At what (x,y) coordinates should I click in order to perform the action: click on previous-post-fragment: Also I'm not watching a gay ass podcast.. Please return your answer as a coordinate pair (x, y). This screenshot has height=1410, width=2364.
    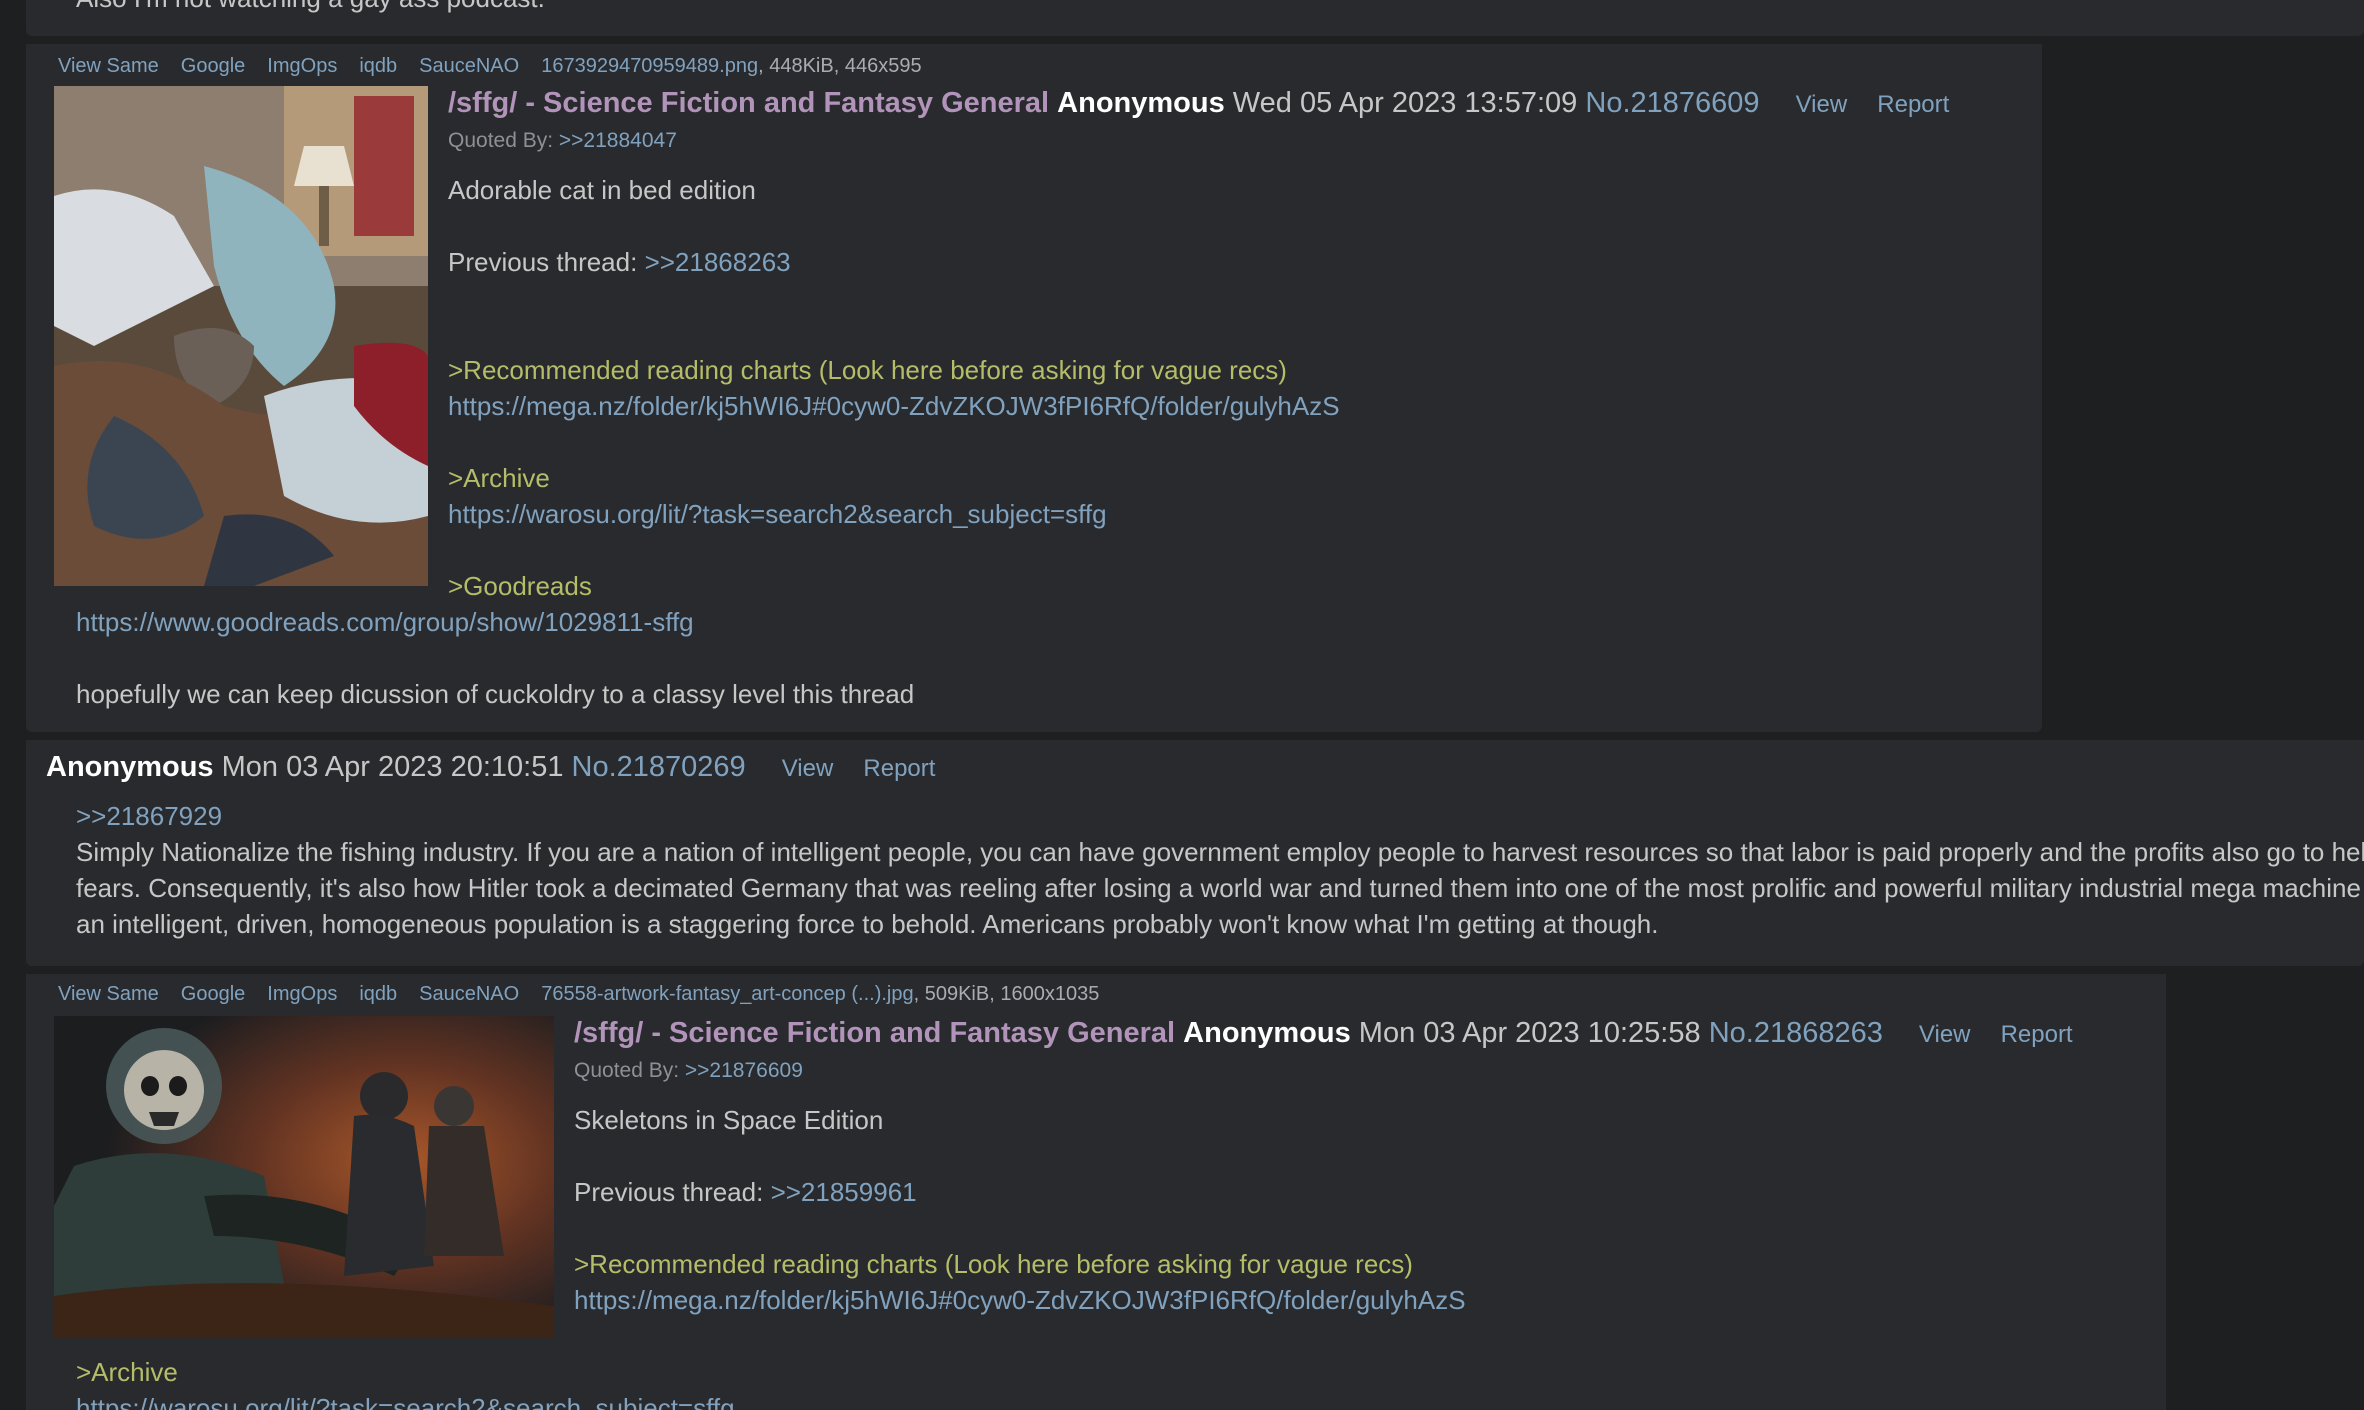
    Looking at the image, I should click on (1195, 18).